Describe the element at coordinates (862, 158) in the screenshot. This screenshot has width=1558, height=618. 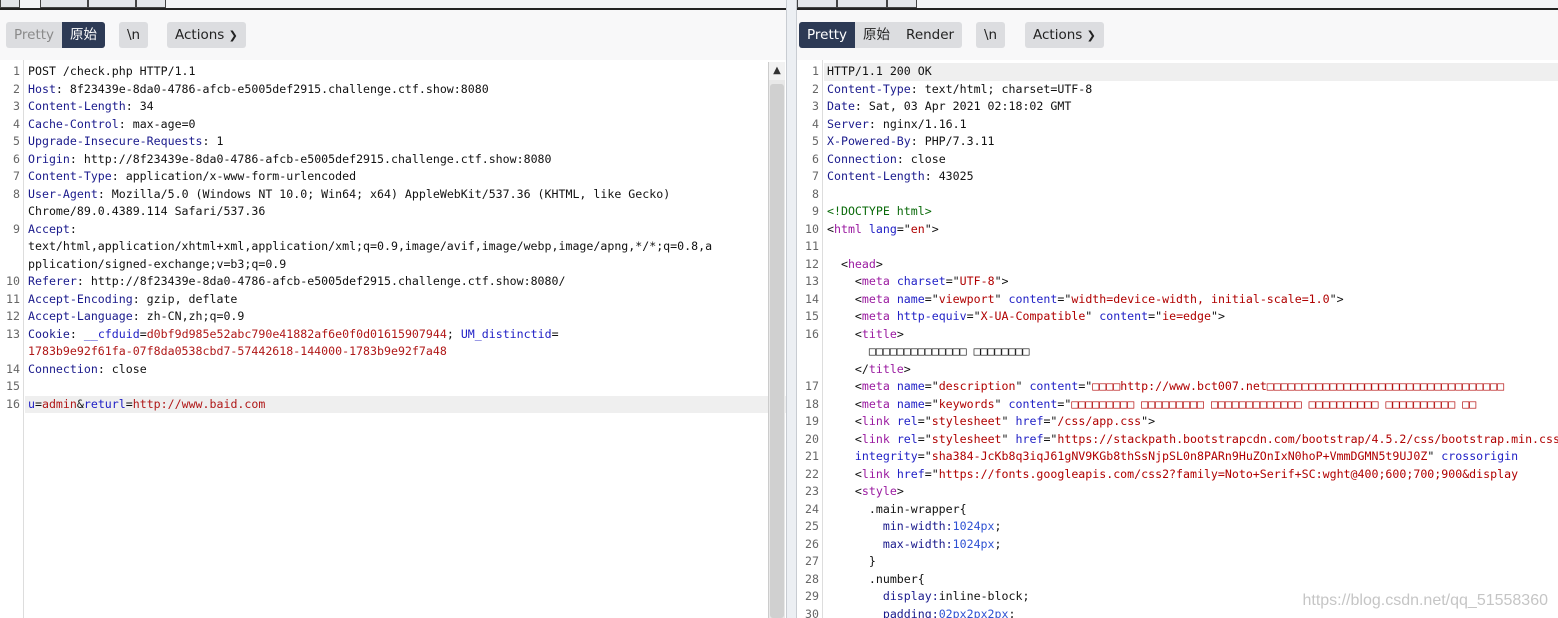
I see `code-token: Connection` at that location.